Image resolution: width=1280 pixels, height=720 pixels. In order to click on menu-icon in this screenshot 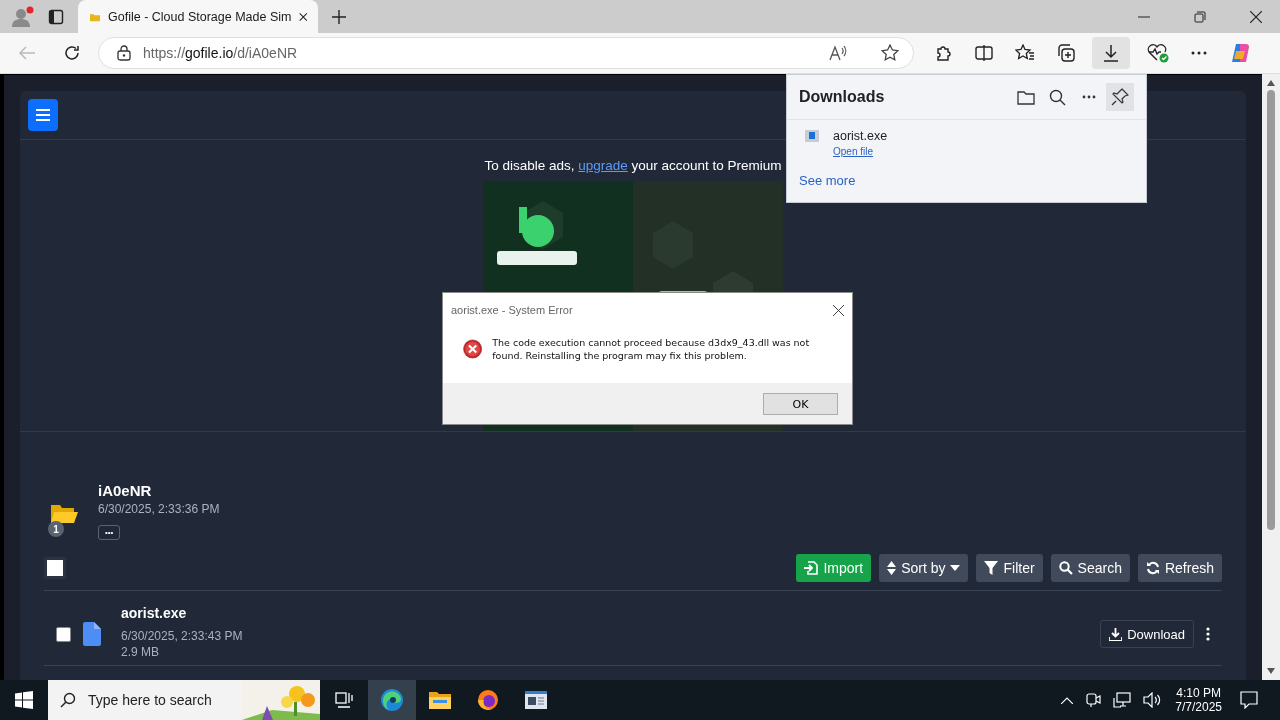, I will do `click(43, 115)`.